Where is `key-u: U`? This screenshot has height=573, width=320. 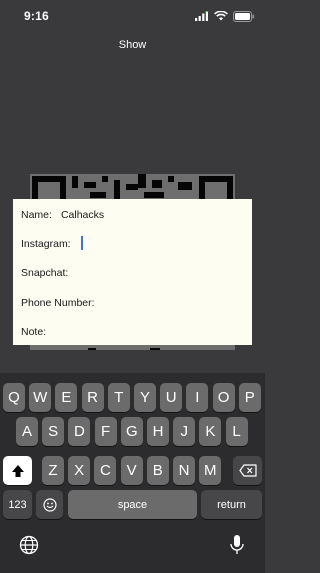
key-u: U is located at coordinates (171, 397).